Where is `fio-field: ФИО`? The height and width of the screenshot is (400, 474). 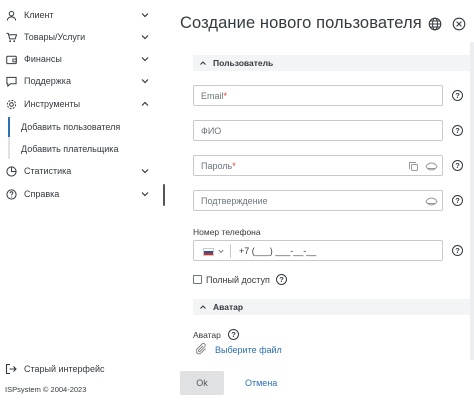 fio-field: ФИО is located at coordinates (318, 130).